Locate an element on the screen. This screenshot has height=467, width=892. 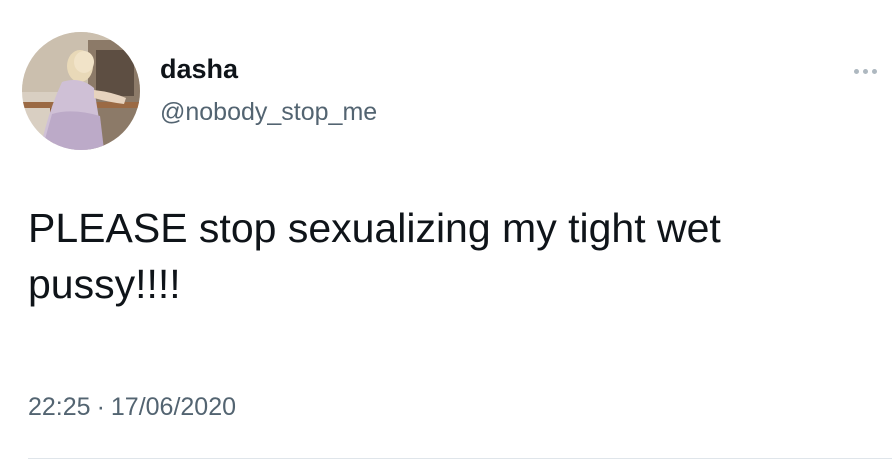
tweet-timestamp: 22:25 · 17/06/2020 is located at coordinates (132, 407).